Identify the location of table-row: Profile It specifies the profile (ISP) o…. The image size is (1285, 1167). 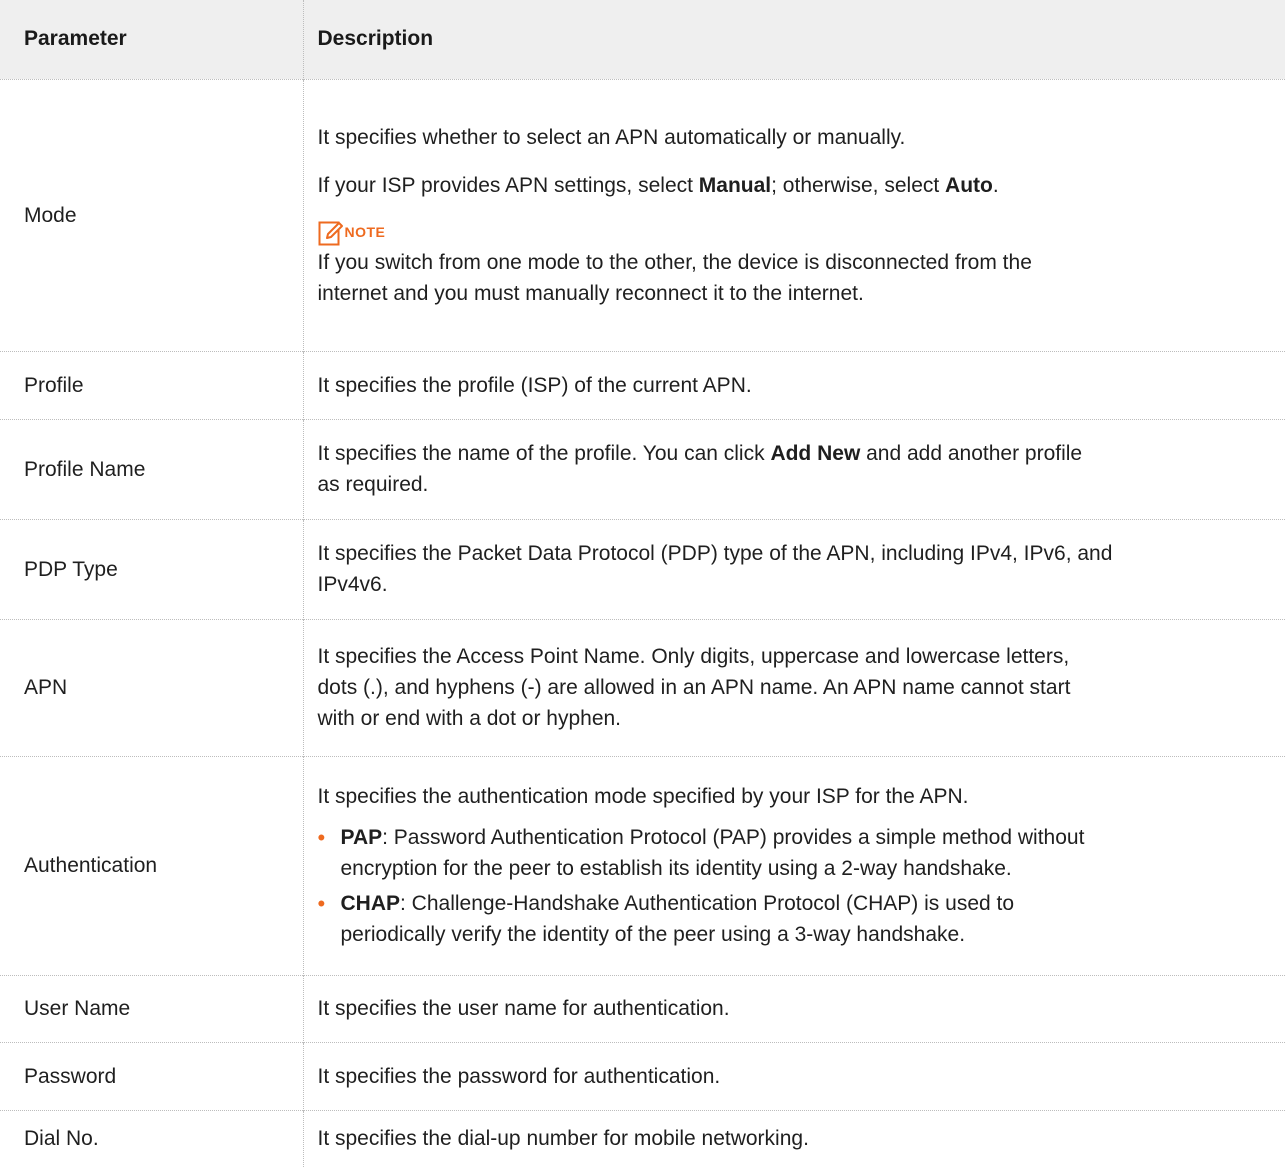
(642, 384).